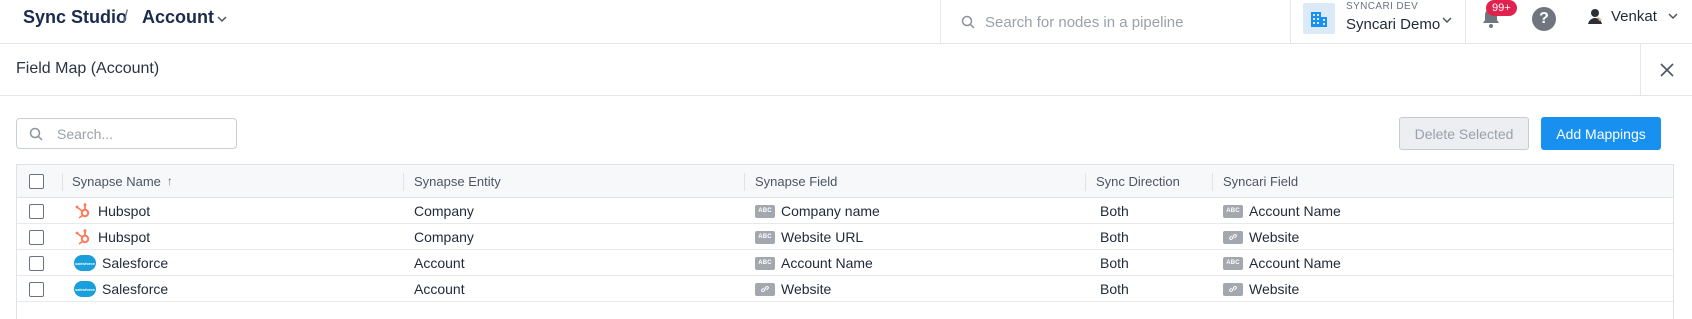 The height and width of the screenshot is (319, 1692). What do you see at coordinates (1130, 22) in the screenshot?
I see `pipeline-search-input` at bounding box center [1130, 22].